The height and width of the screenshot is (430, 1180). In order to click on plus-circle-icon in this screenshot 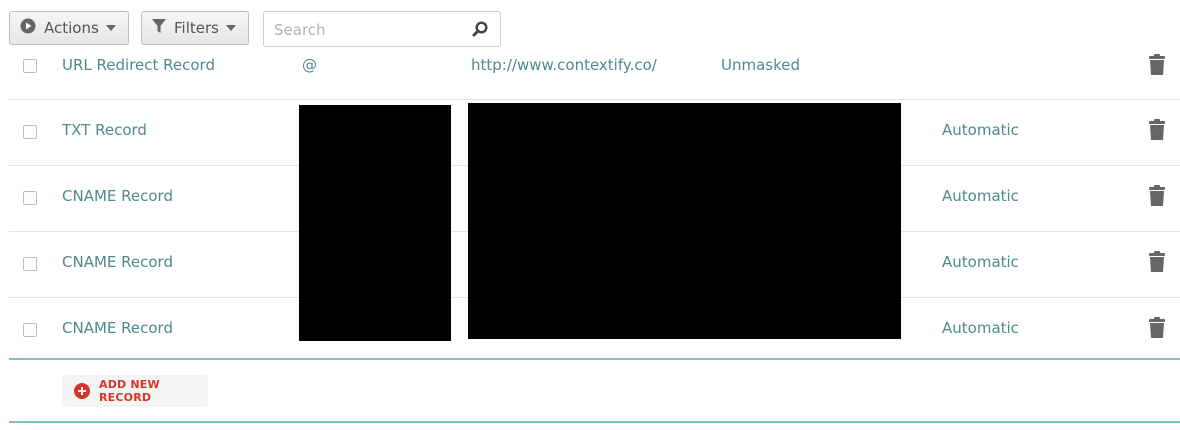, I will do `click(82, 391)`.